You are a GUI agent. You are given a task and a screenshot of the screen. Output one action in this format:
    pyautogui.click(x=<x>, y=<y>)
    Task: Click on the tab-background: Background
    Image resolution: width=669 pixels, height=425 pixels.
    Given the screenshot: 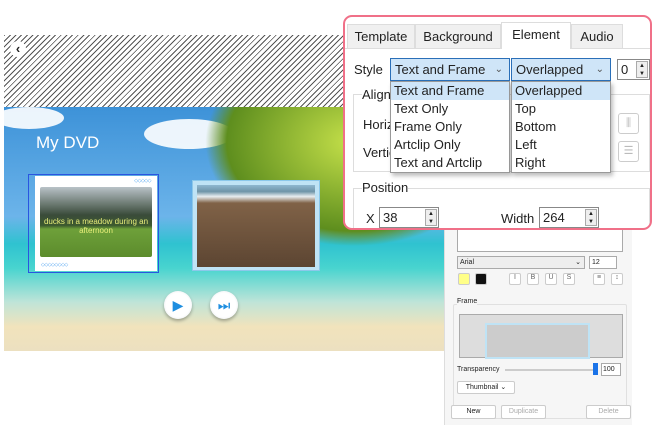 What is the action you would take?
    pyautogui.click(x=458, y=36)
    